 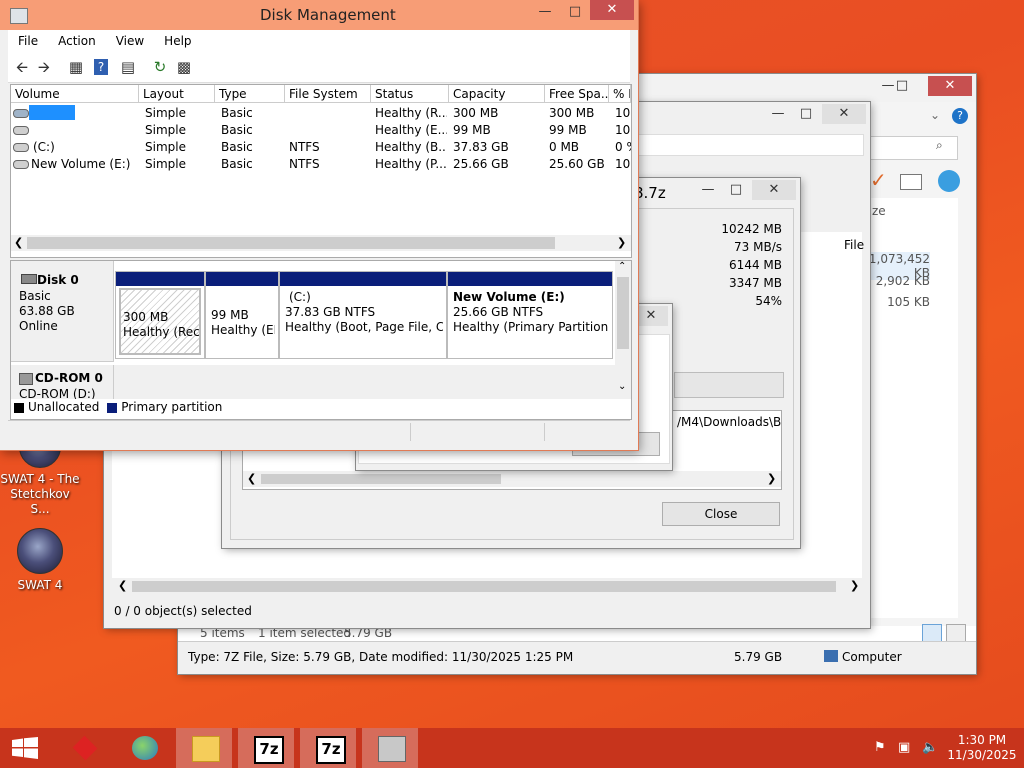 What do you see at coordinates (620, 94) in the screenshot?
I see `column-percent-free: % F` at bounding box center [620, 94].